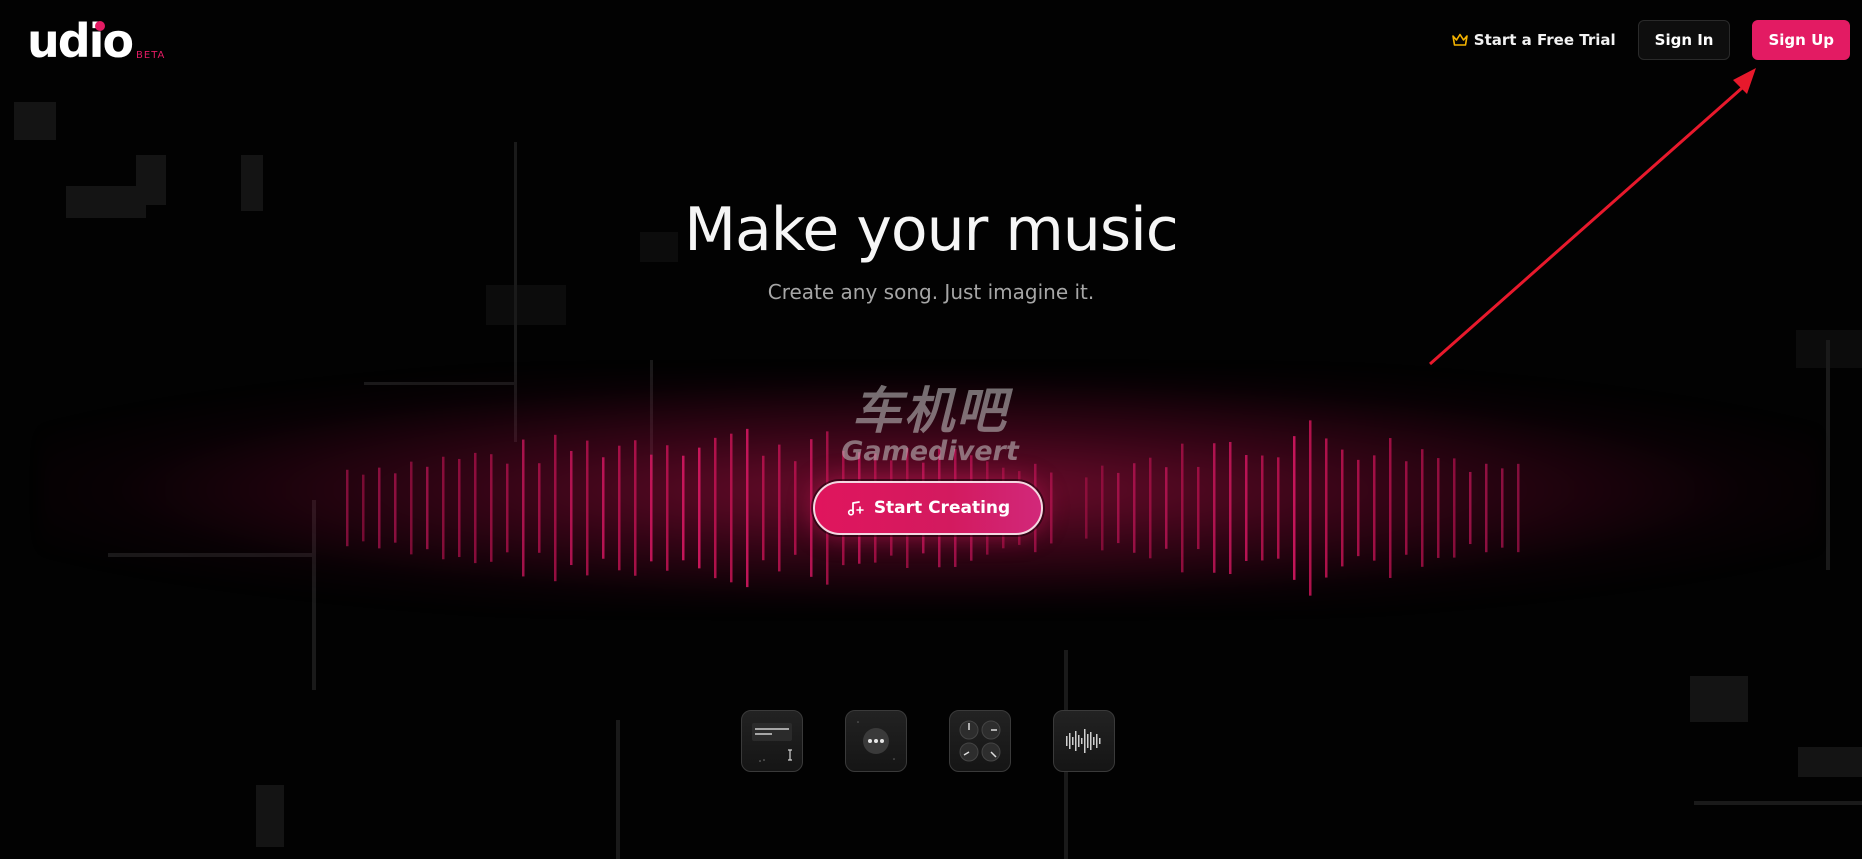  I want to click on feature-waveform, so click(1084, 741).